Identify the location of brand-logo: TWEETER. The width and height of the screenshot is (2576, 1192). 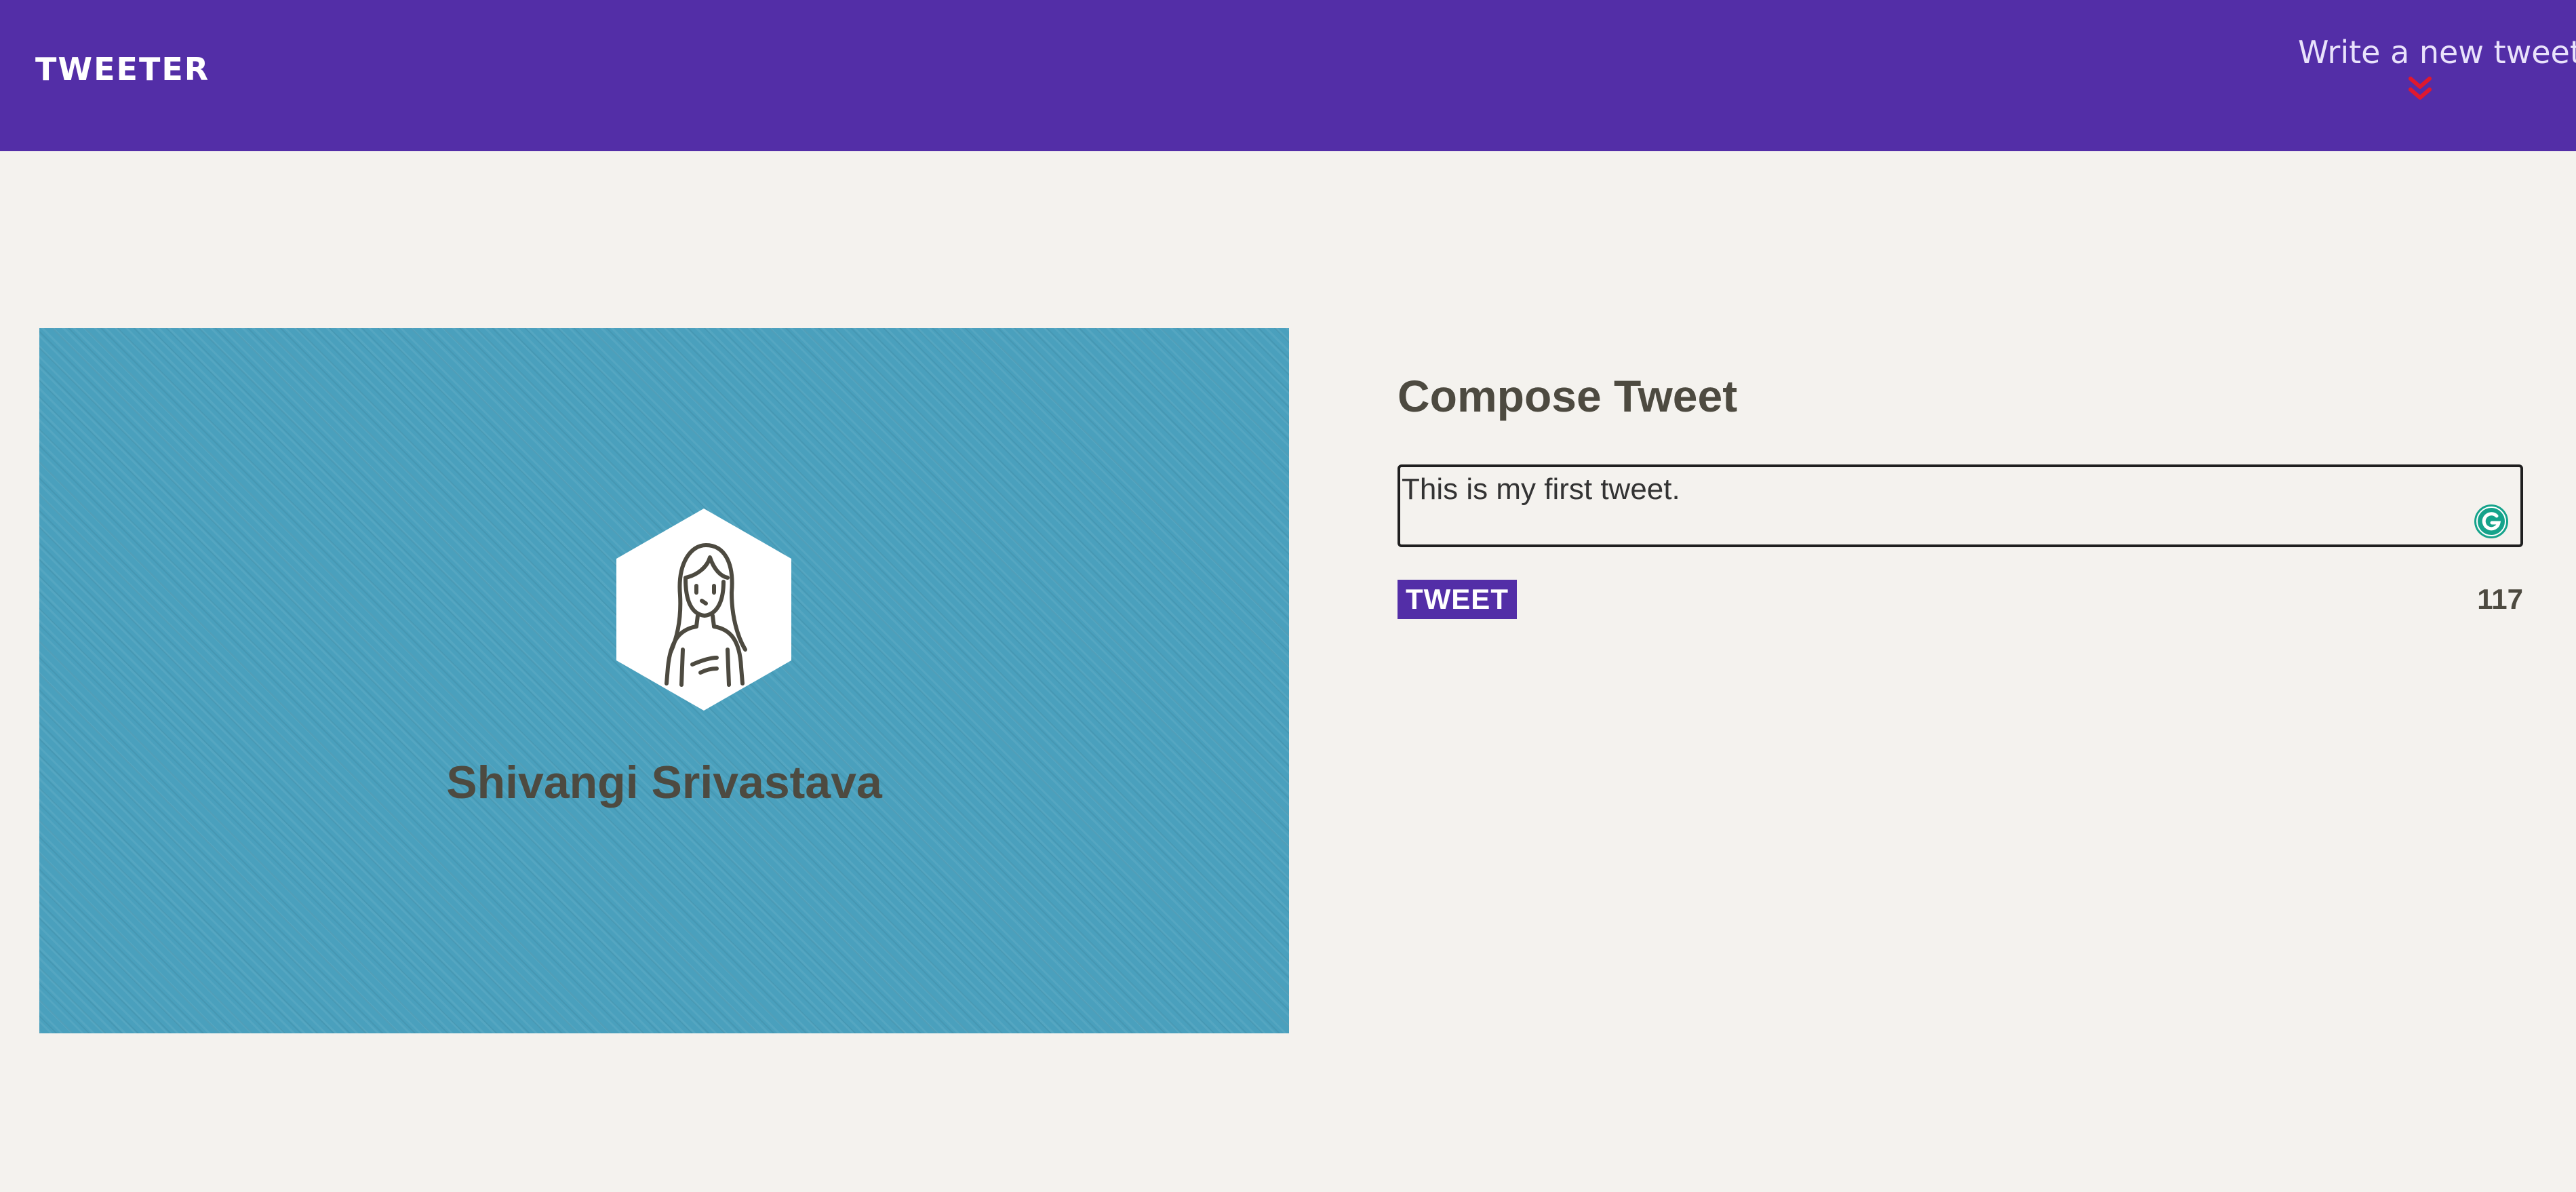
(122, 69).